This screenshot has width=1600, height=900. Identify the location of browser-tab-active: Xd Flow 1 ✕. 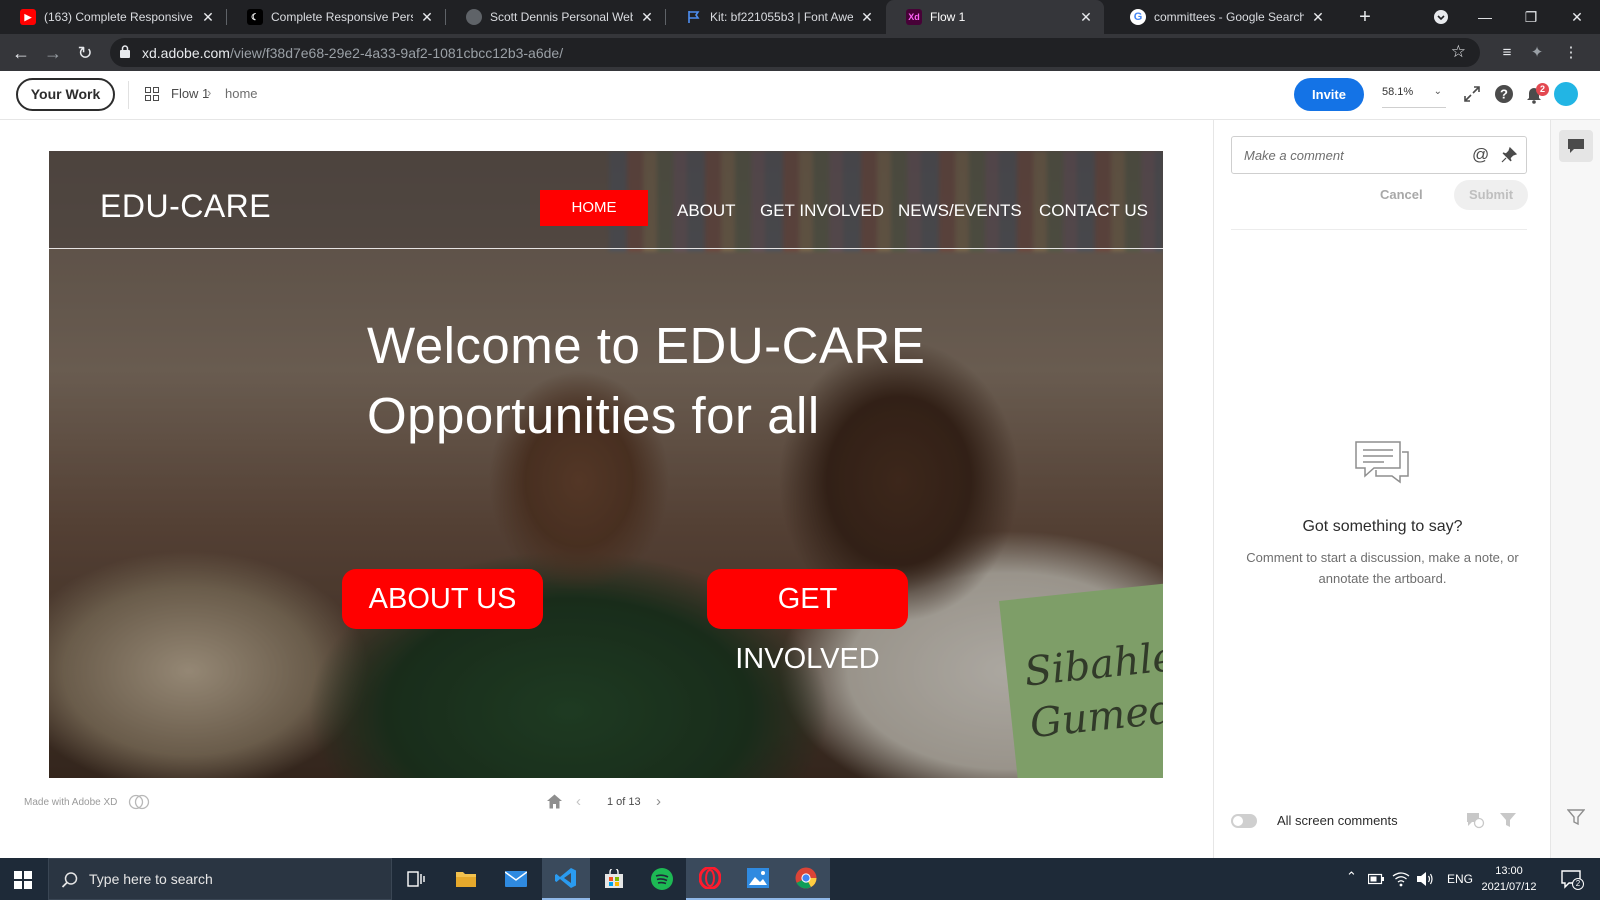
(995, 17).